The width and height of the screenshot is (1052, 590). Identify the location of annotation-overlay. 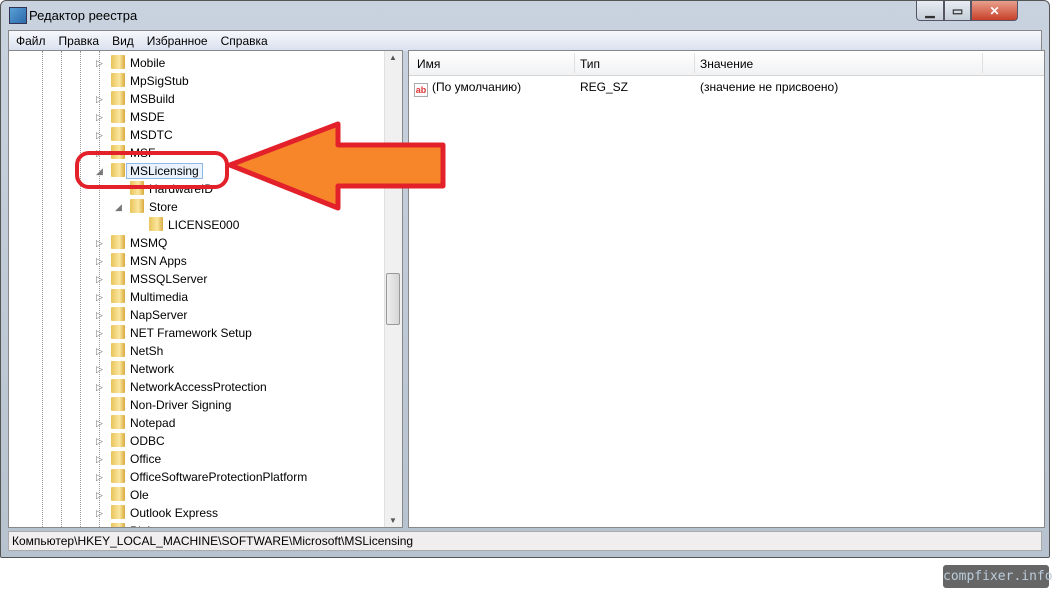
(260, 166).